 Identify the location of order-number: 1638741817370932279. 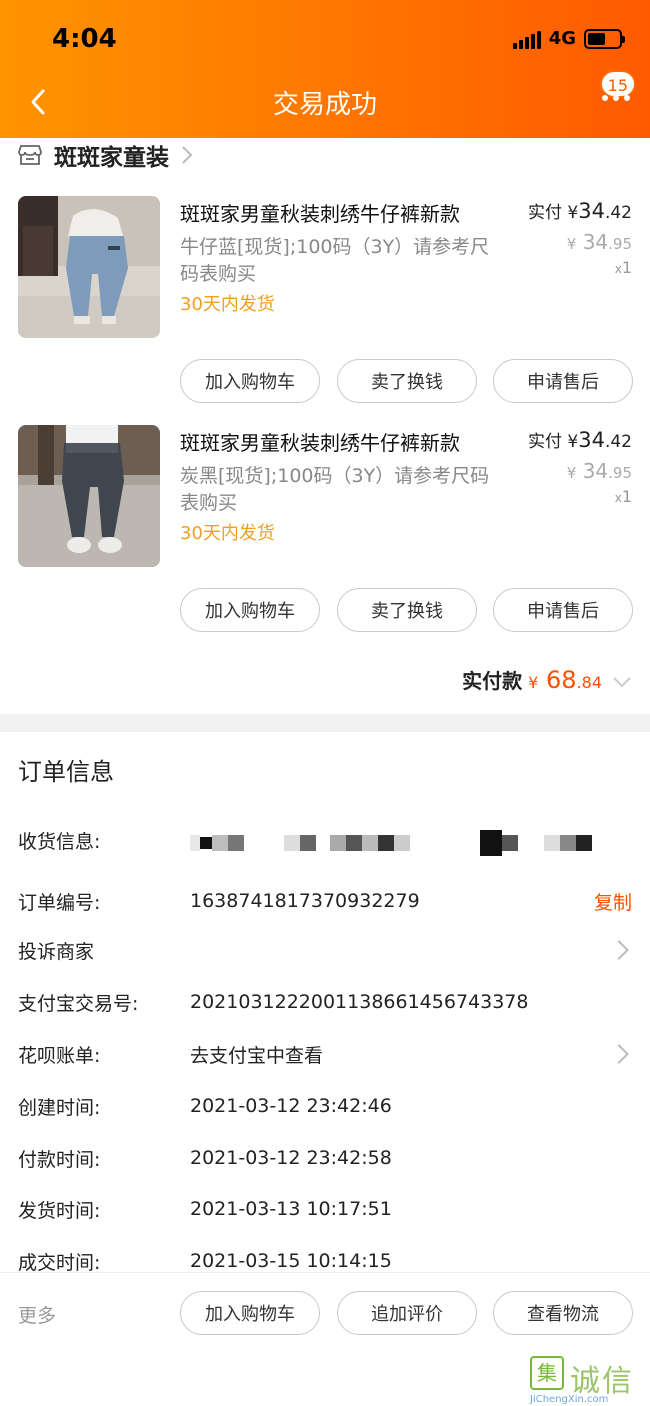
(305, 901).